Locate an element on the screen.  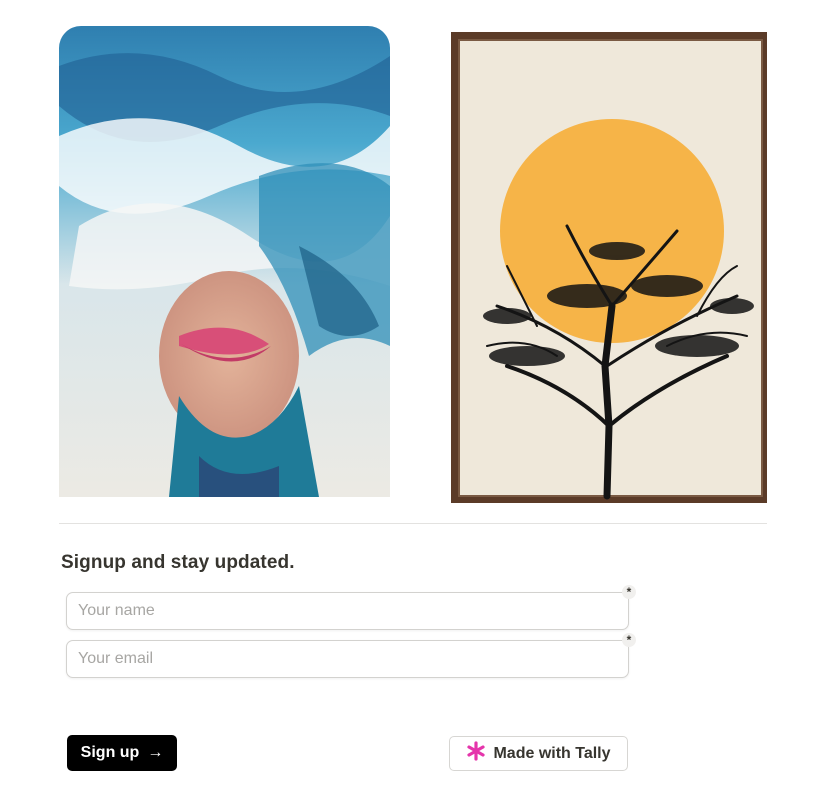
sign-up-label: Sign up is located at coordinates (110, 752).